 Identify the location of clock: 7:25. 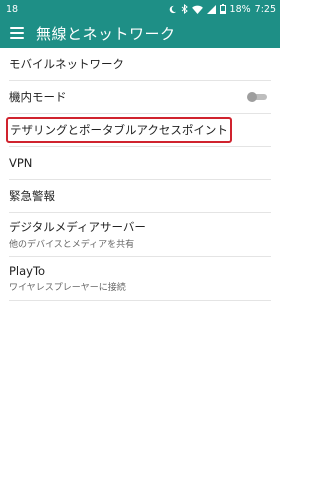
(265, 9).